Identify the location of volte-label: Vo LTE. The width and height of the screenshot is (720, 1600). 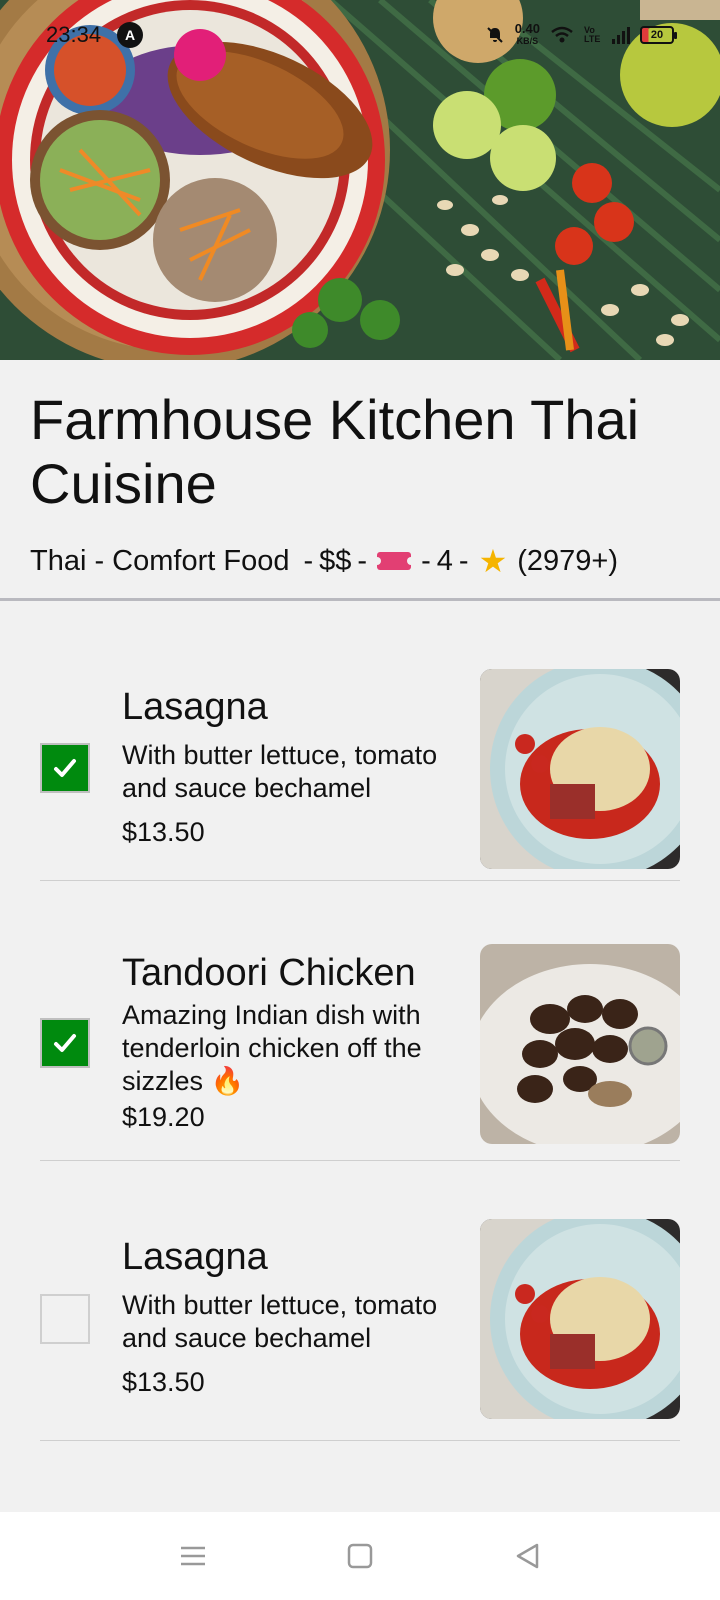
(592, 34).